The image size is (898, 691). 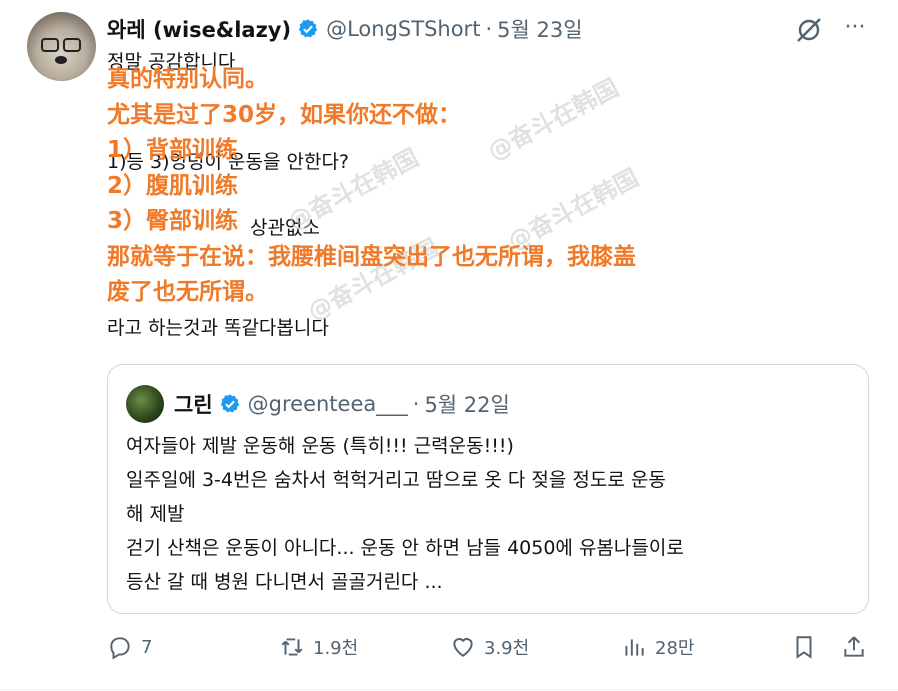 I want to click on overlay-line: 真的特别认同。, so click(x=187, y=79).